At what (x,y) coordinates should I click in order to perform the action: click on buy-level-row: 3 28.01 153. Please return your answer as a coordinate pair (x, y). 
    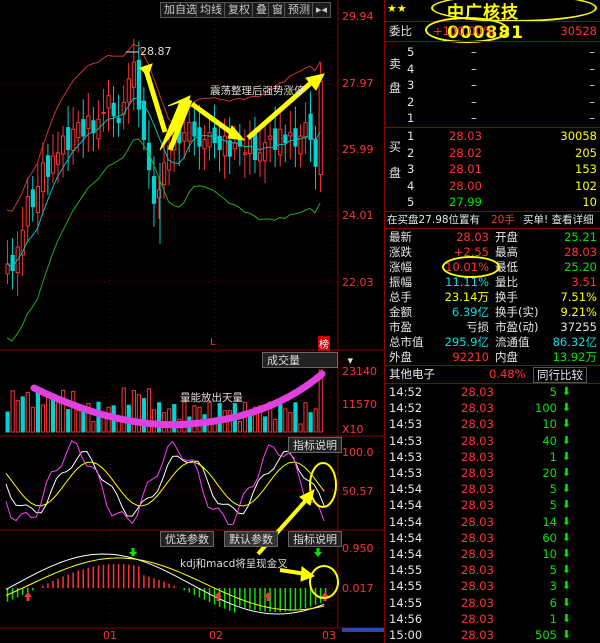
    Looking at the image, I should click on (492, 169).